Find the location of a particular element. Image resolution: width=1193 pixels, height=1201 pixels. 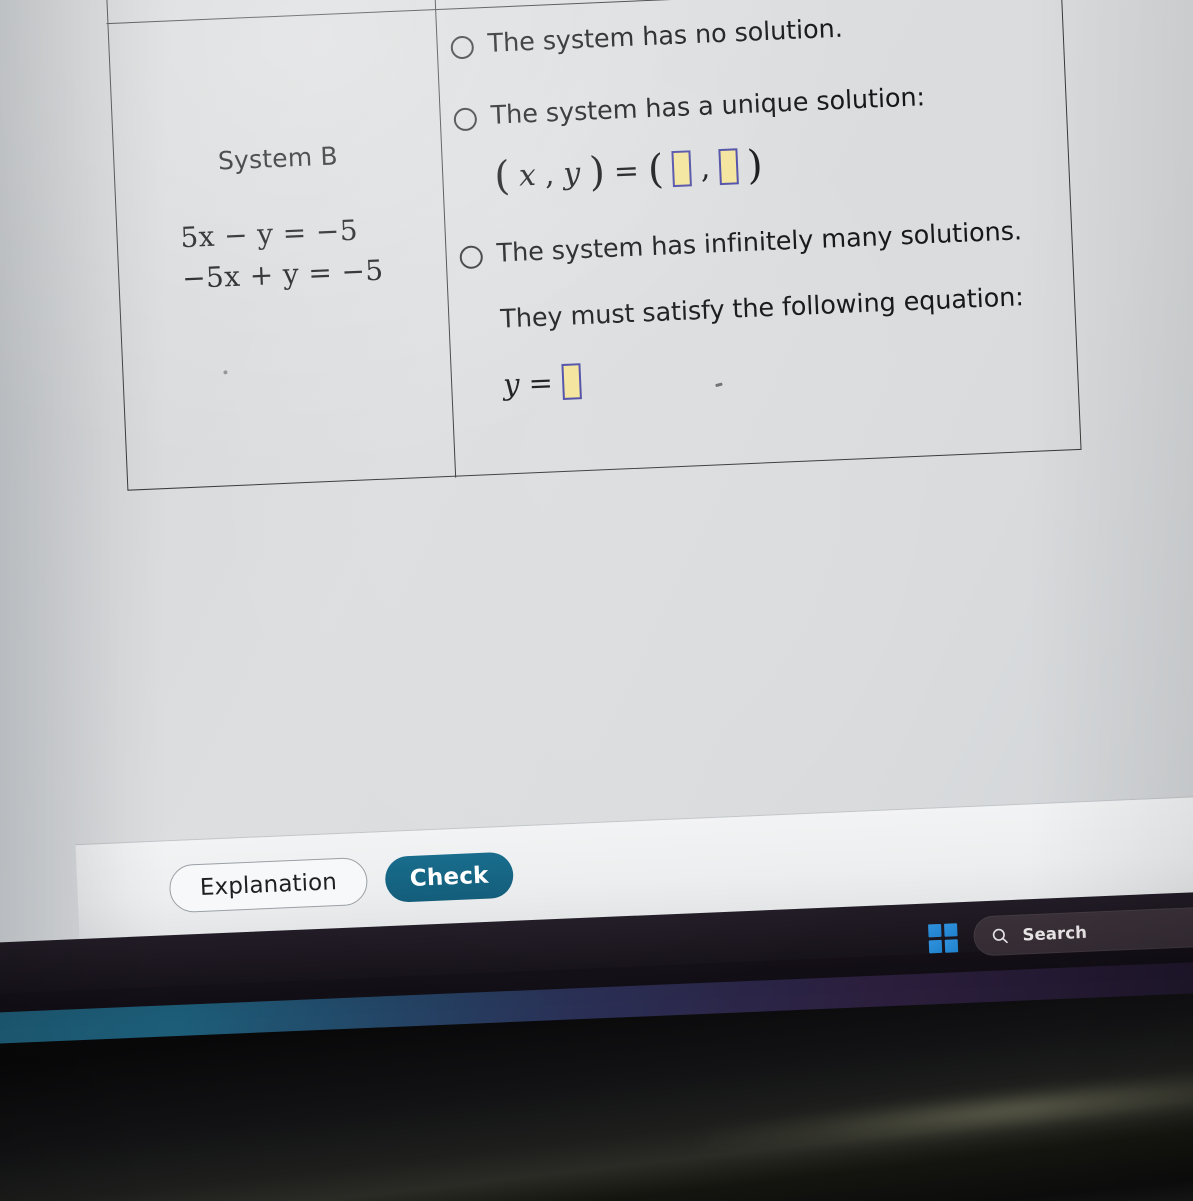

equation-2: −5x + y = −5 is located at coordinates (283, 274).